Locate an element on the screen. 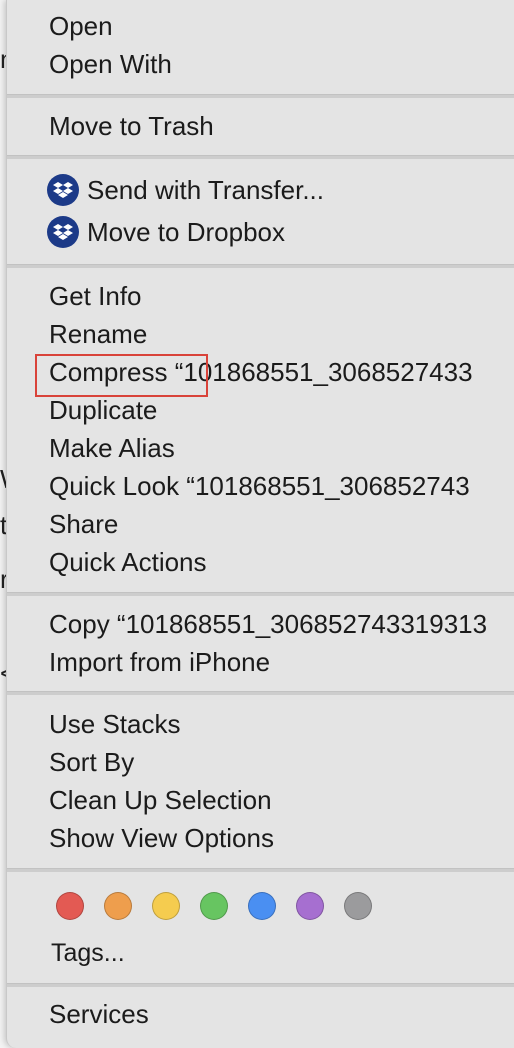  menu-item-rename: Rename is located at coordinates (260, 334).